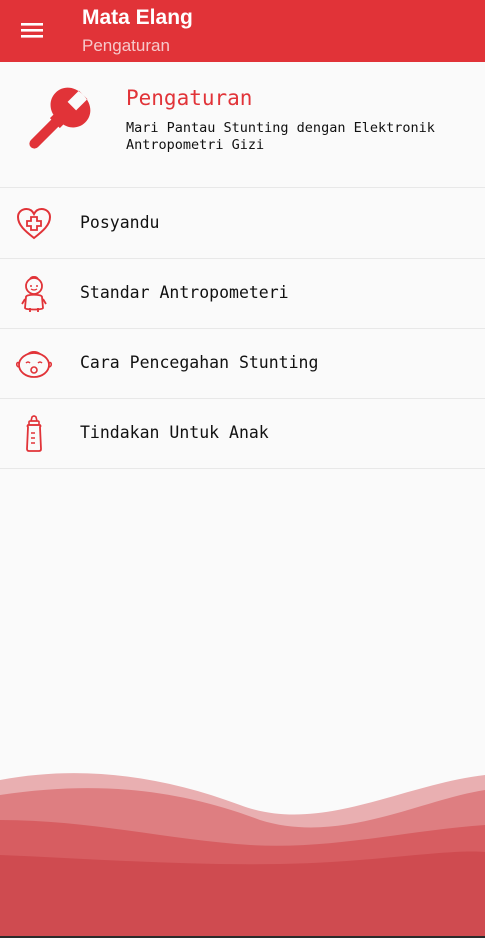  What do you see at coordinates (60, 118) in the screenshot?
I see `wrench-icon` at bounding box center [60, 118].